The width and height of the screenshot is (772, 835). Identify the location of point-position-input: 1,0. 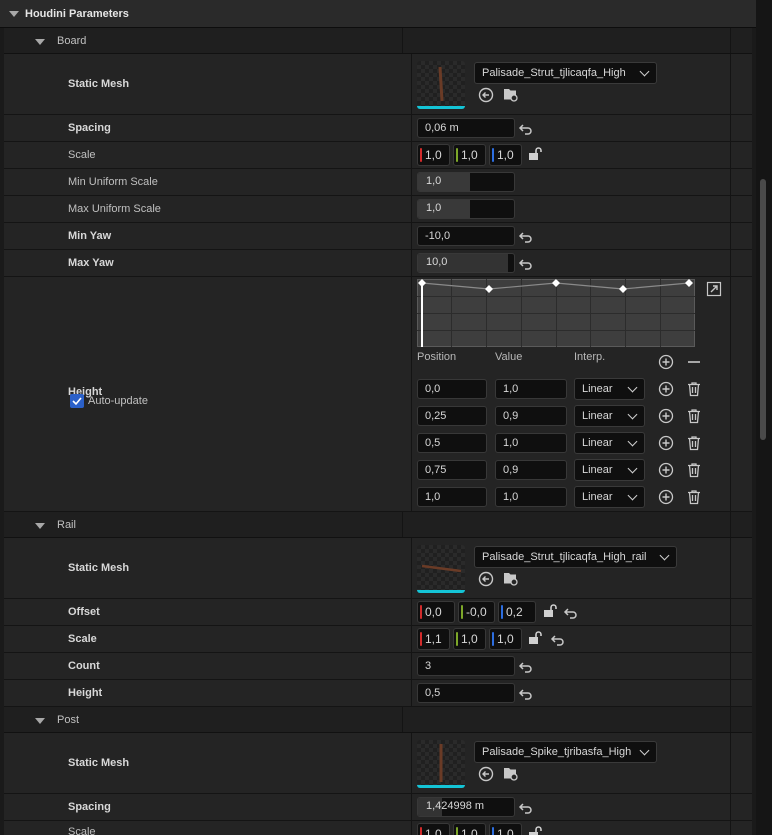
(452, 497).